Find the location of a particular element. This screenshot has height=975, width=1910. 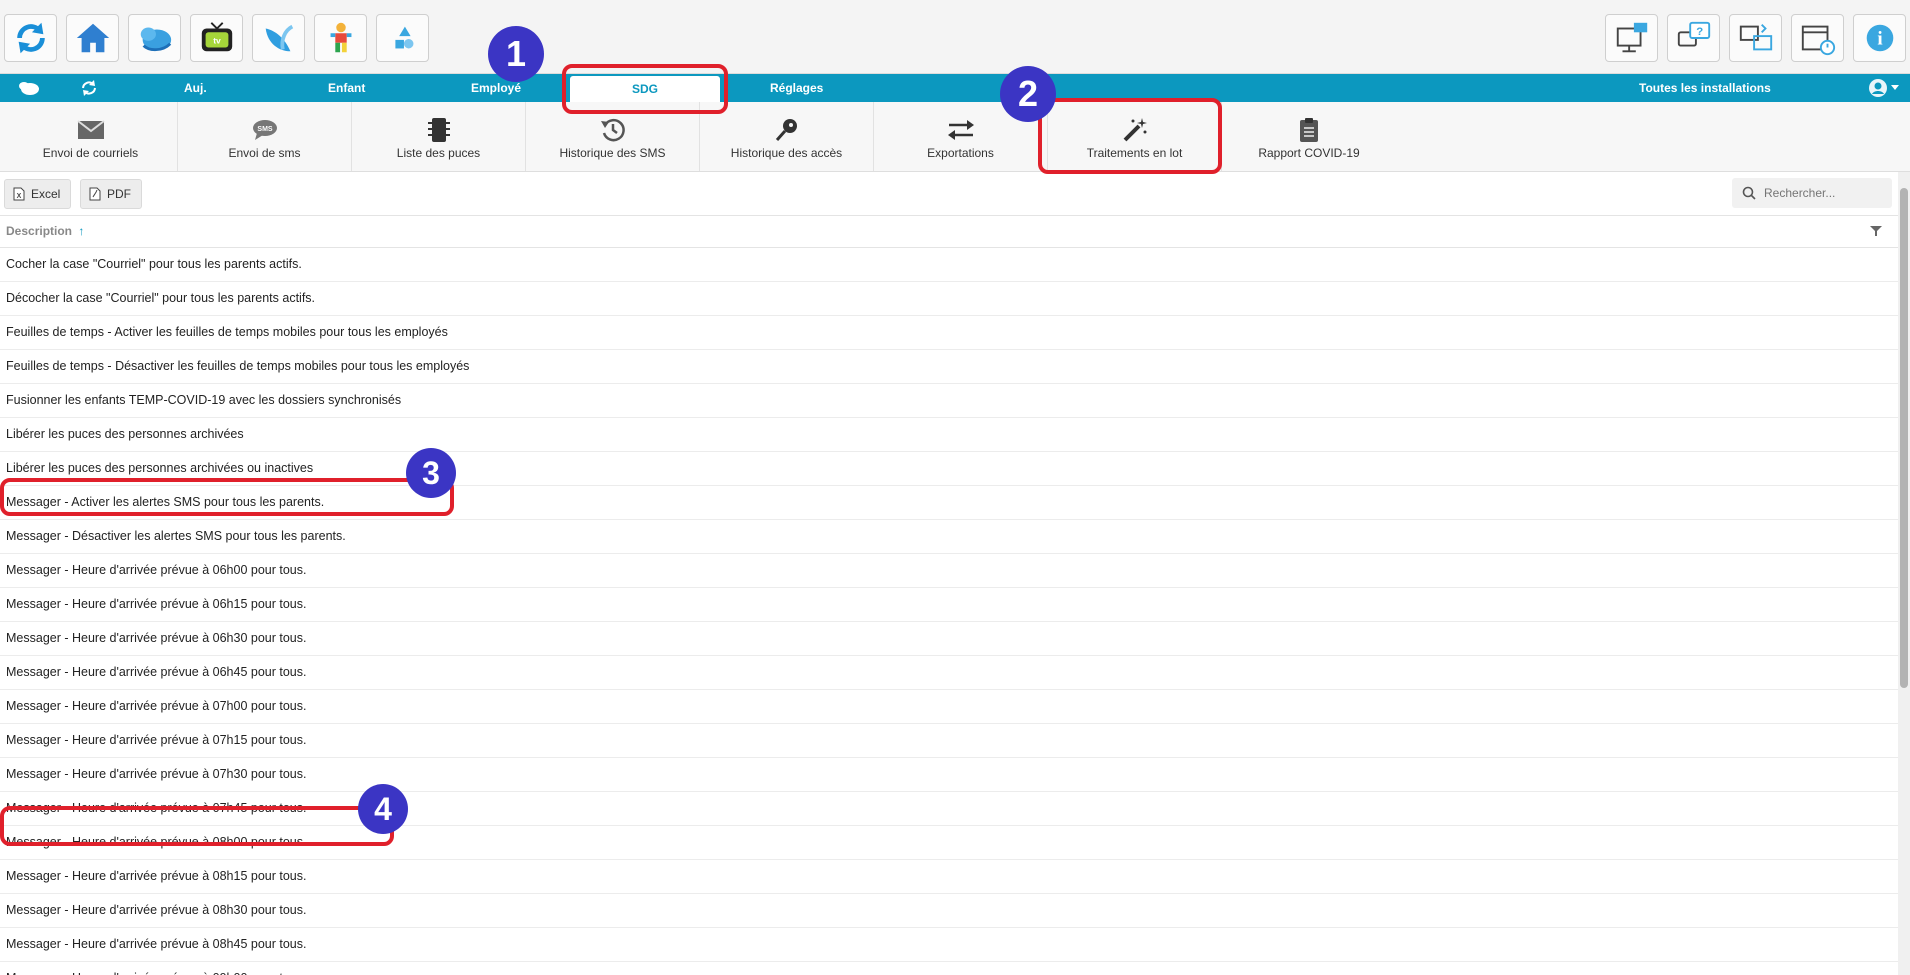

pdf-label: PDF is located at coordinates (119, 194).